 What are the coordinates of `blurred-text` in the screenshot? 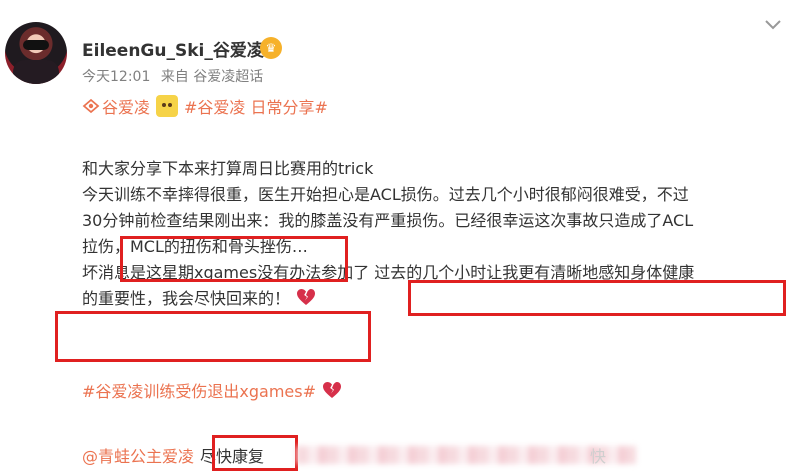 It's located at (466, 455).